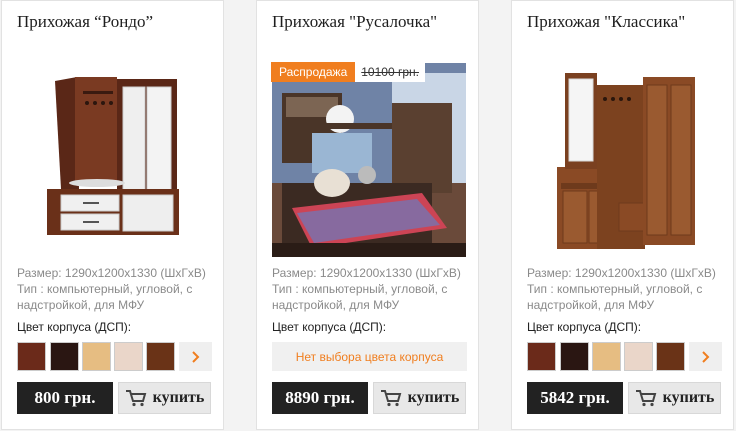 The image size is (736, 431). Describe the element at coordinates (313, 72) in the screenshot. I see `sale-label: Распродажа` at that location.